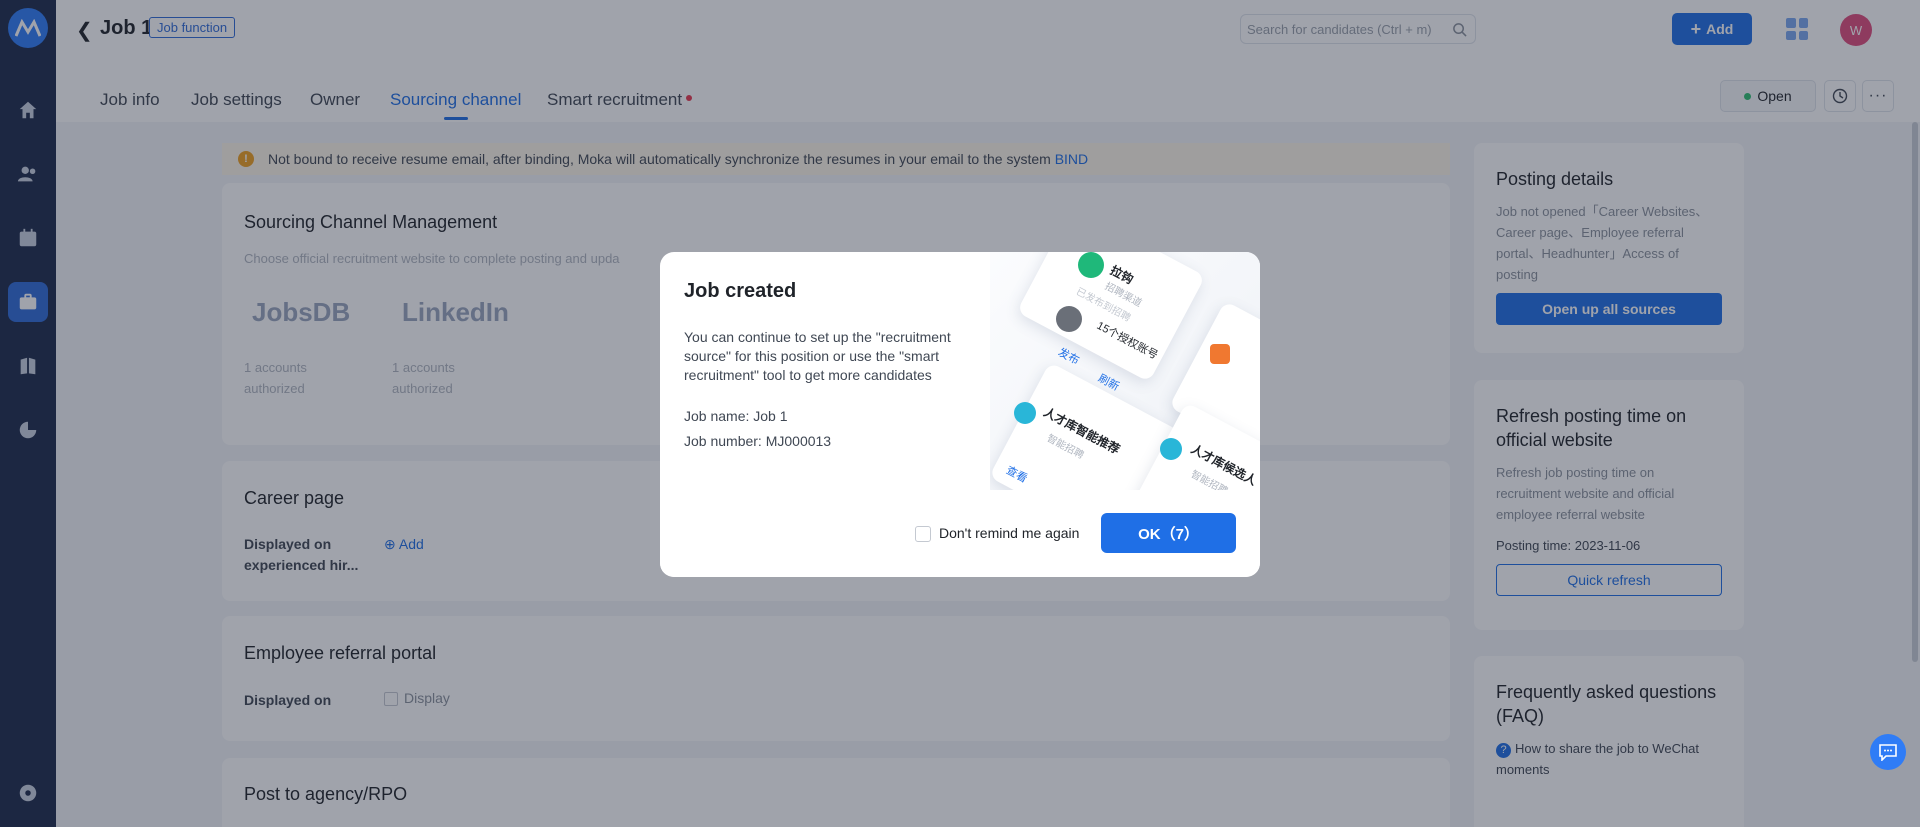 This screenshot has width=1920, height=827. Describe the element at coordinates (1171, 449) in the screenshot. I see `candidates-icon` at that location.